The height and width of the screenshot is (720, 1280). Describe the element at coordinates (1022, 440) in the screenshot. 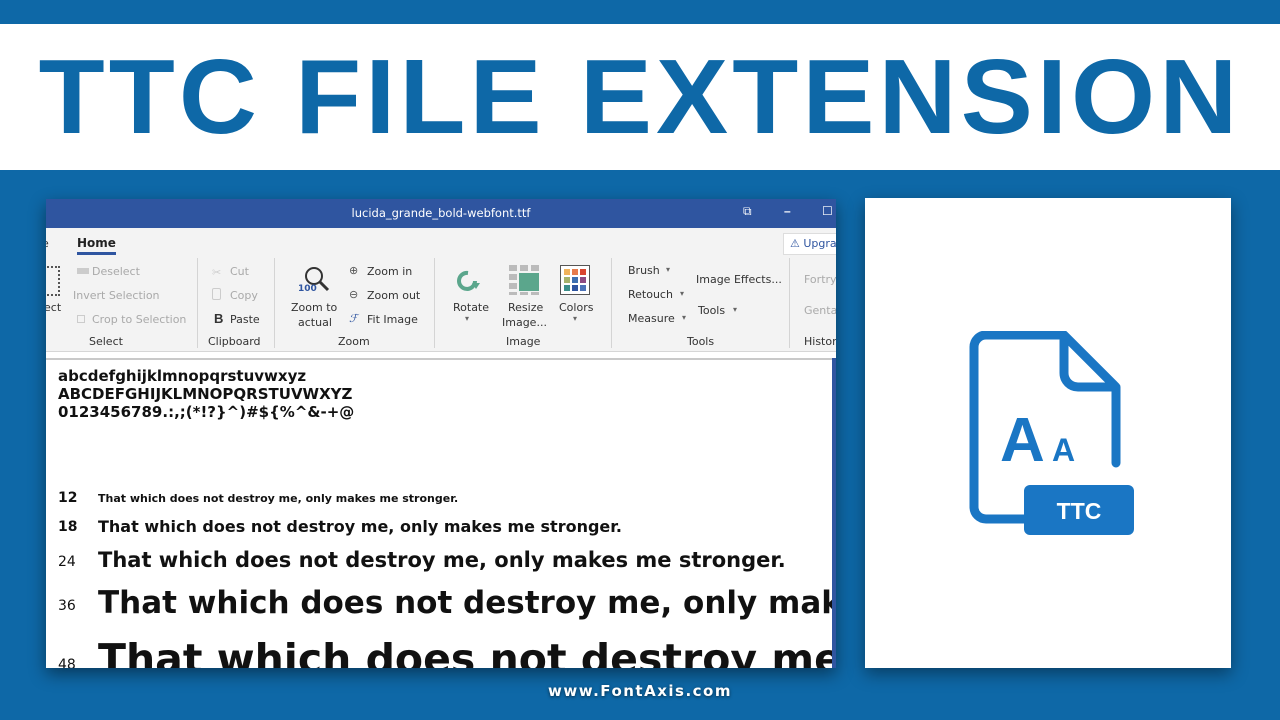

I see `glyph-large-a: A` at that location.